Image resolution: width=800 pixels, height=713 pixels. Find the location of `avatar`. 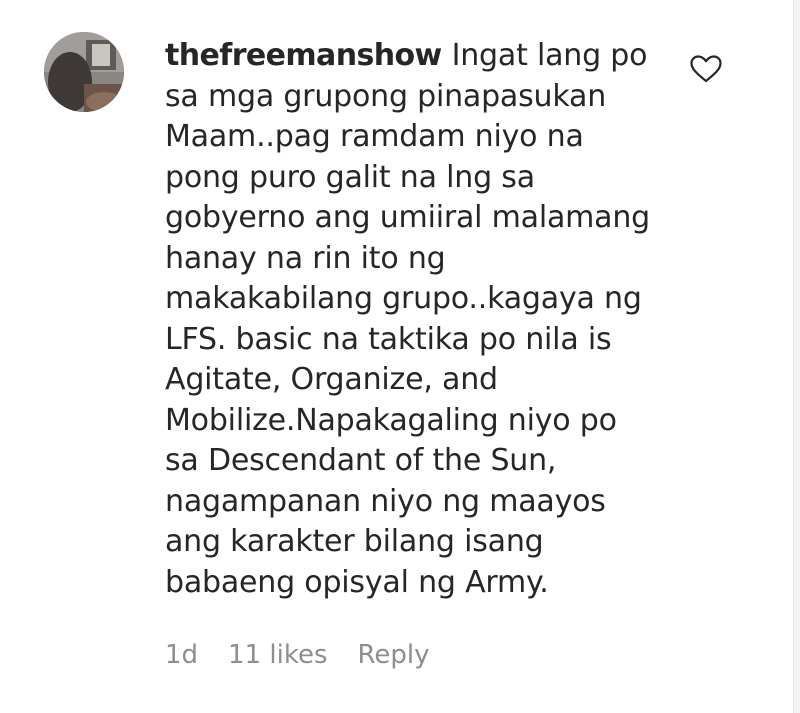

avatar is located at coordinates (84, 72).